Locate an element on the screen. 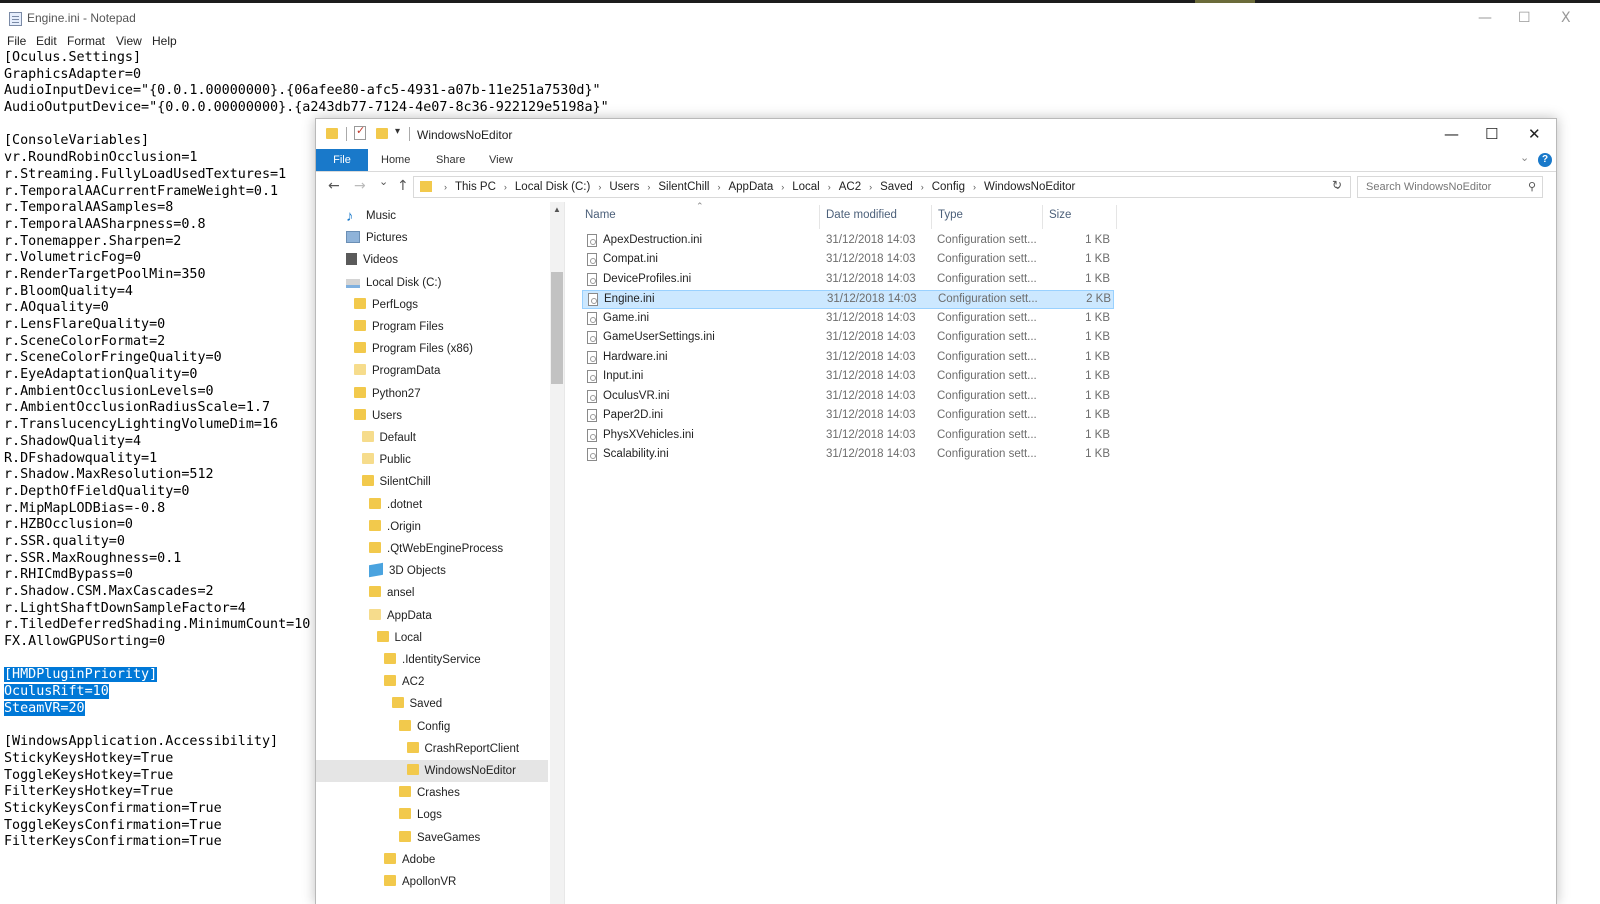 This screenshot has height=904, width=1600. recent-locations-chevron-icon: ⌄ is located at coordinates (383, 181).